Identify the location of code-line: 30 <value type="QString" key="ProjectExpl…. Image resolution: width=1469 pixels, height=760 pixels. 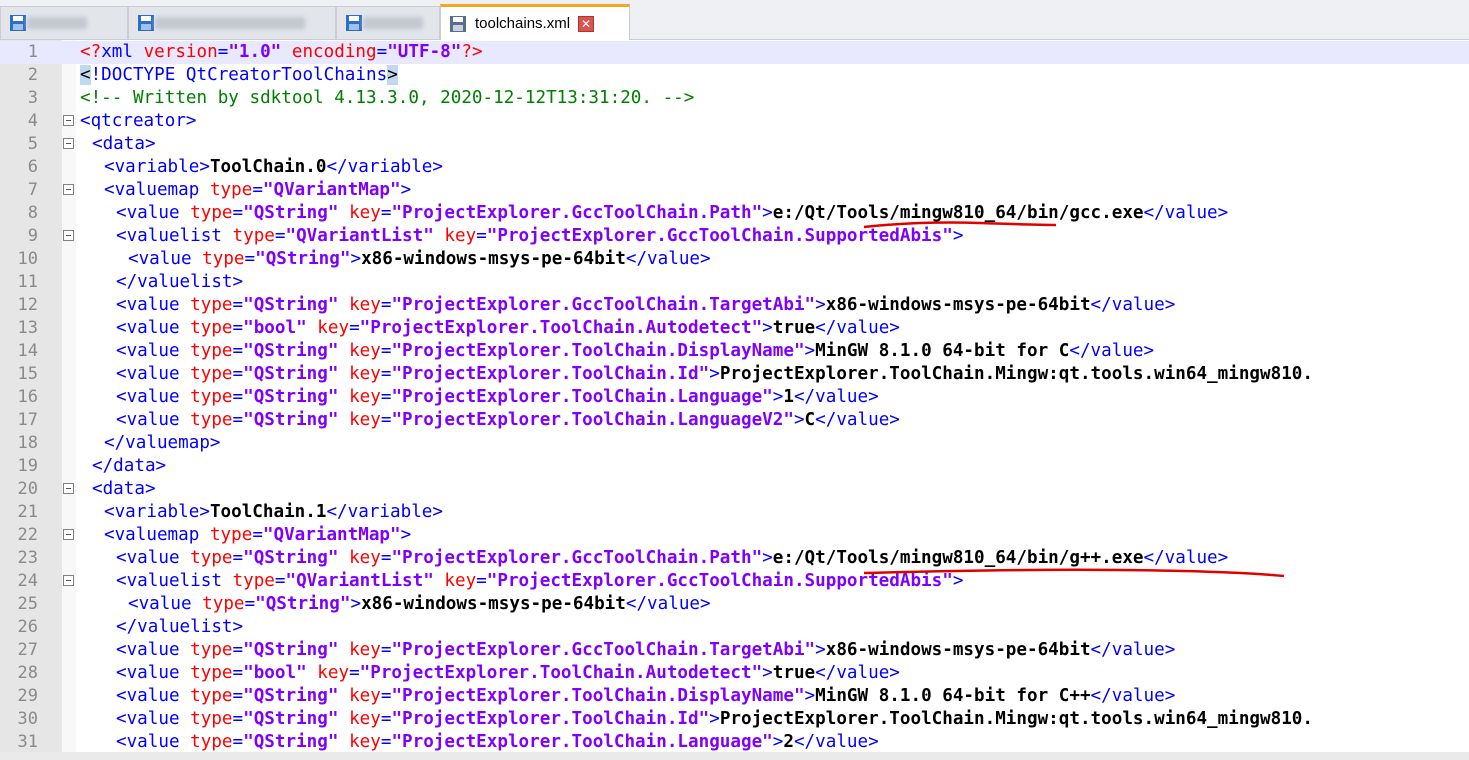
(734, 719).